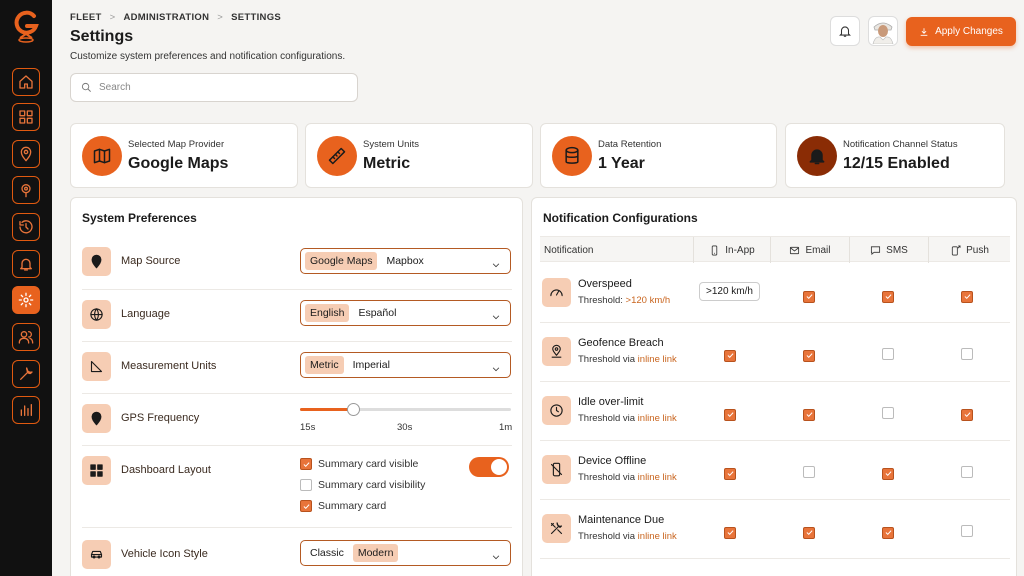  What do you see at coordinates (499, 467) in the screenshot?
I see `toggle-knob` at bounding box center [499, 467].